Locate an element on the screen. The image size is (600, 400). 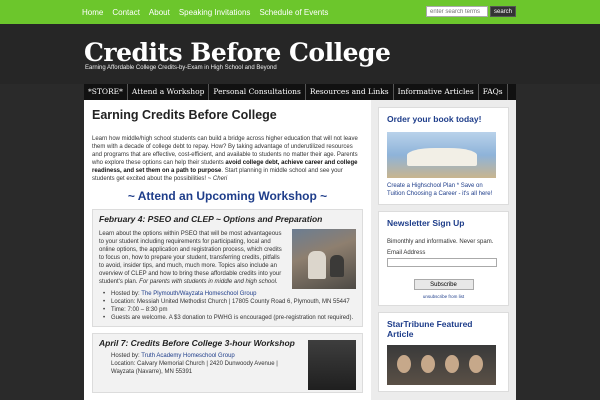
order-book-title: Order your book today! is located at coordinates (434, 119).